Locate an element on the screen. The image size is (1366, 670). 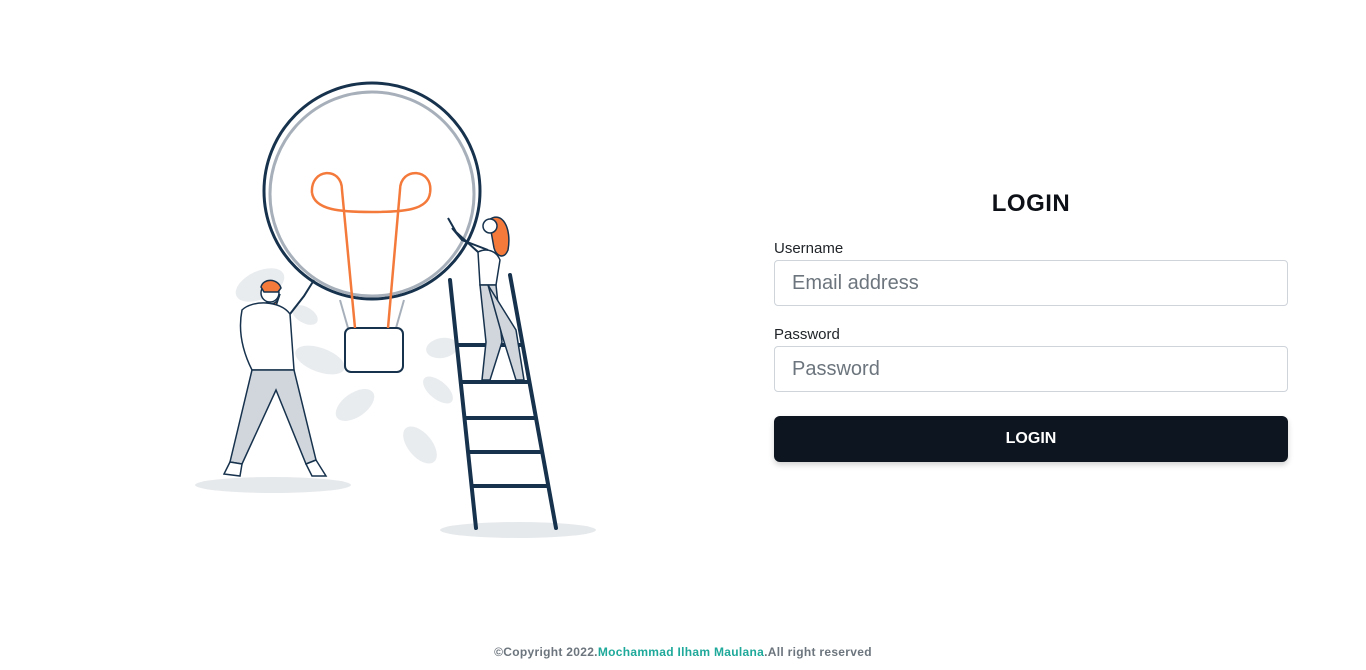
login-title: LOGIN is located at coordinates (1031, 203).